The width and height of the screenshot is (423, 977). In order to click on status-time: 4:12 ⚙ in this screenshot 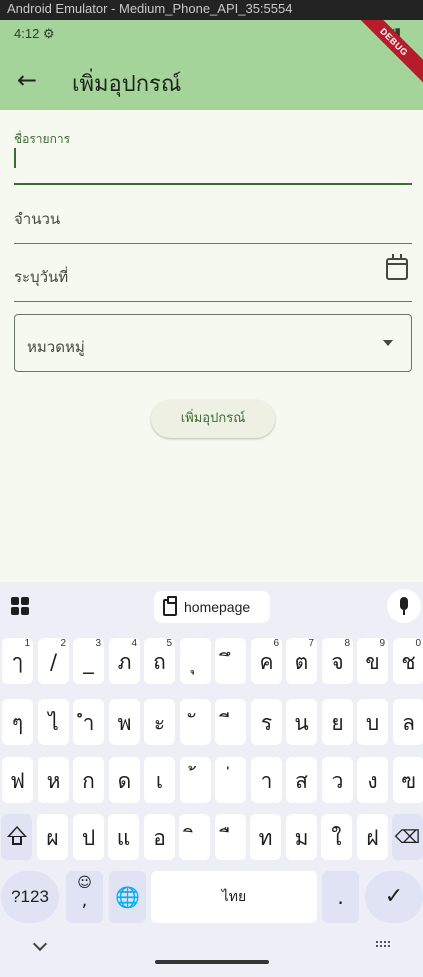, I will do `click(34, 33)`.